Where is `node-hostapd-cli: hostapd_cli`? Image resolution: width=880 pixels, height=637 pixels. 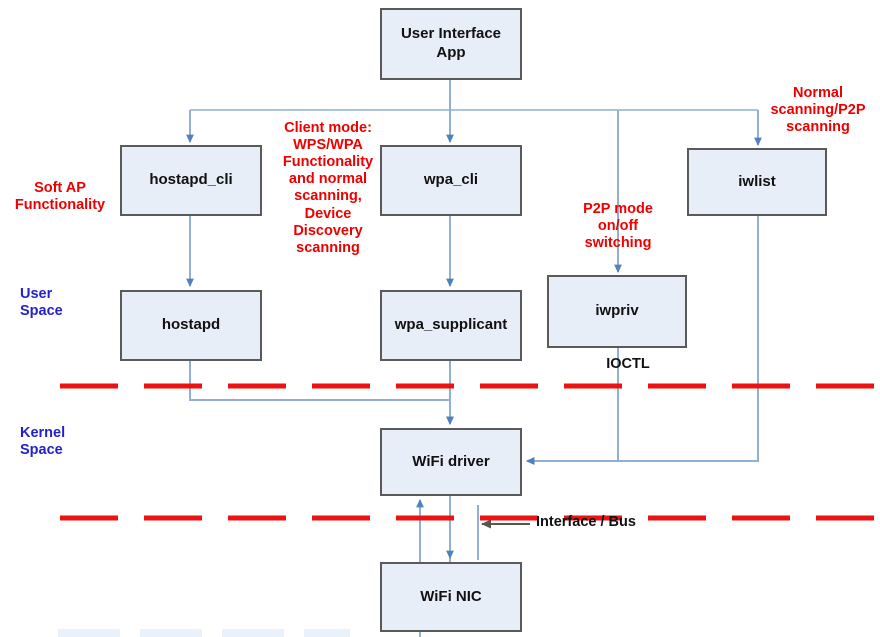 node-hostapd-cli: hostapd_cli is located at coordinates (191, 180).